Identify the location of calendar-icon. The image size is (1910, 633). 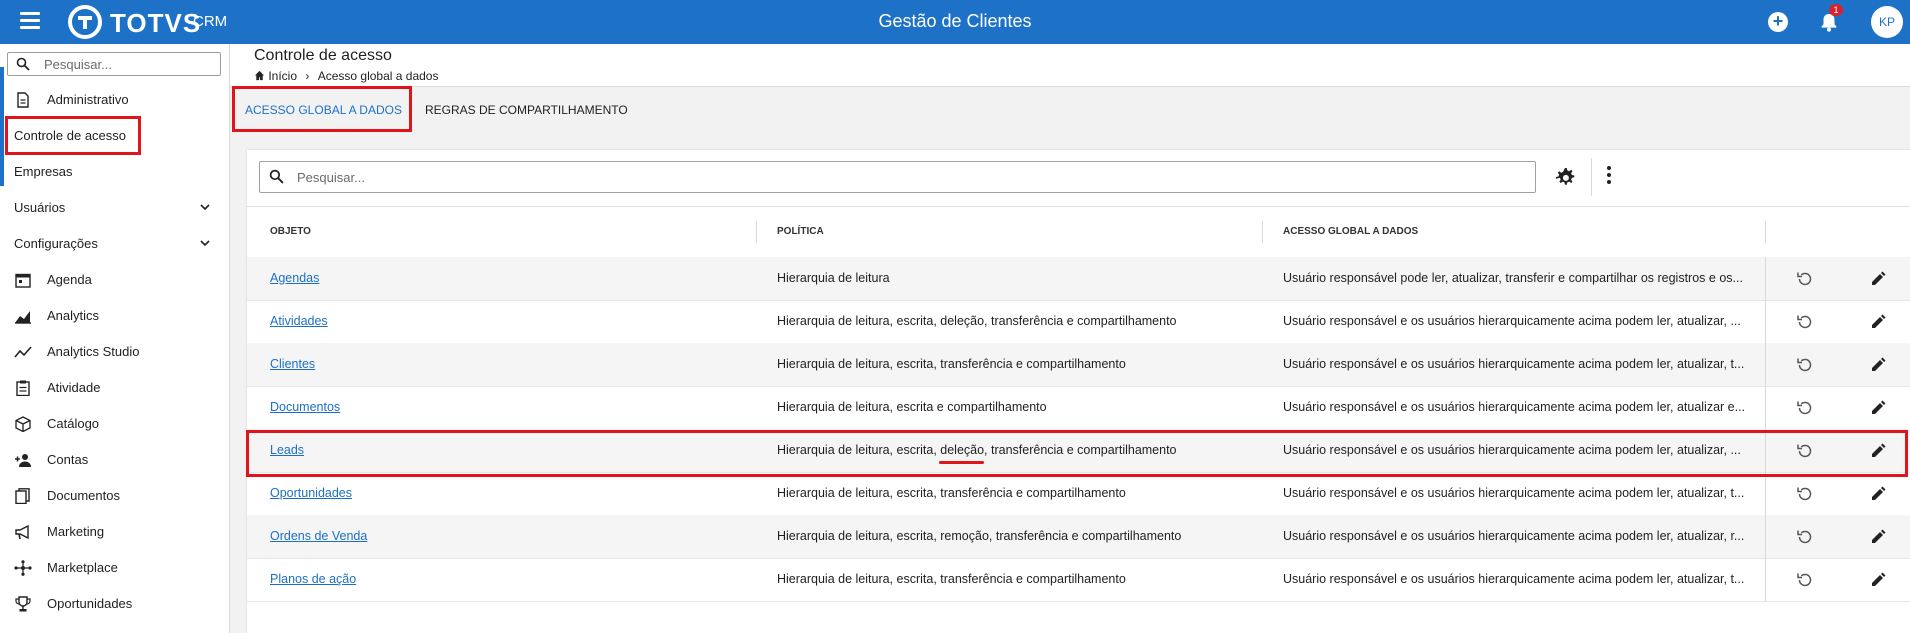
(23, 280).